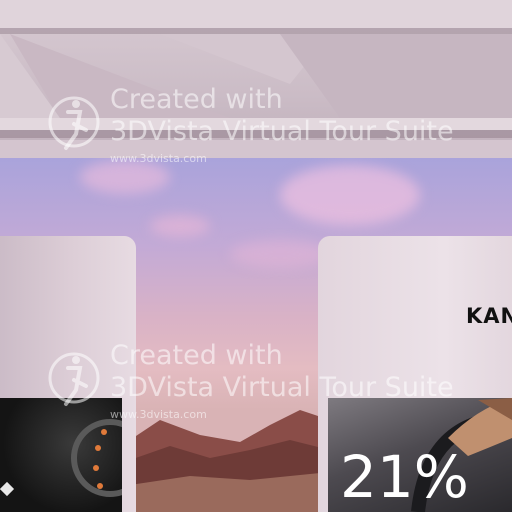 The image size is (512, 512). What do you see at coordinates (256, 14) in the screenshot?
I see `ceiling-beam` at bounding box center [256, 14].